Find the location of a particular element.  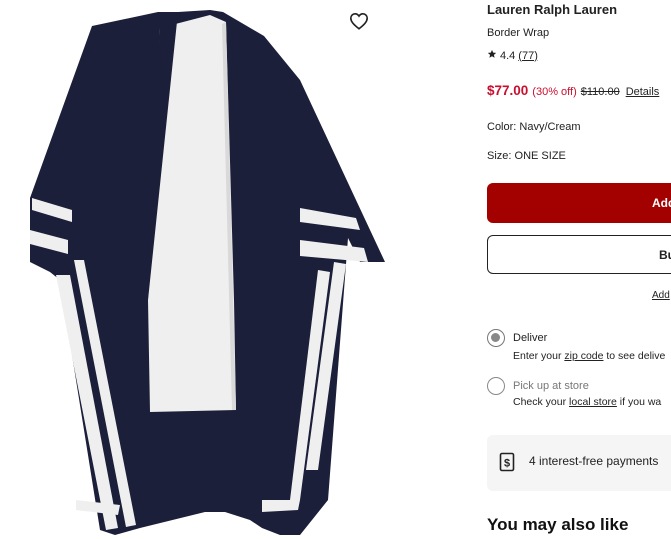

pickup-title: Pick up at store is located at coordinates (551, 386).